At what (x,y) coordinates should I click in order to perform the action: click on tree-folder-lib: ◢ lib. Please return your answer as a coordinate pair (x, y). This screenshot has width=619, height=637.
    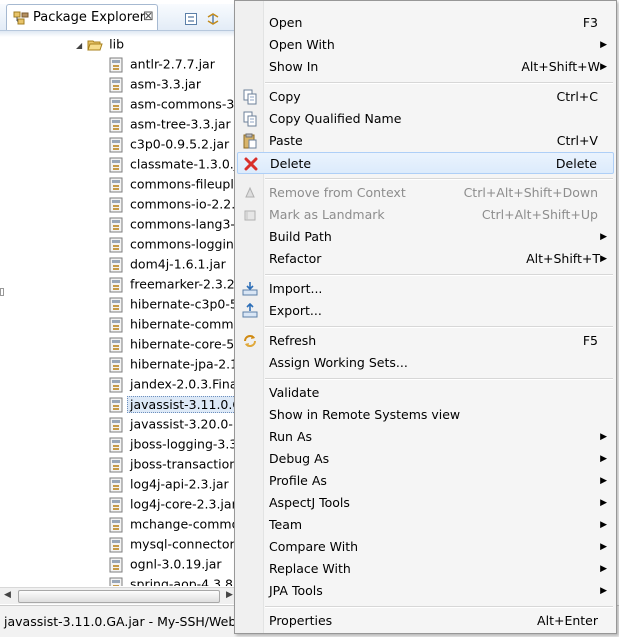
    Looking at the image, I should click on (100, 44).